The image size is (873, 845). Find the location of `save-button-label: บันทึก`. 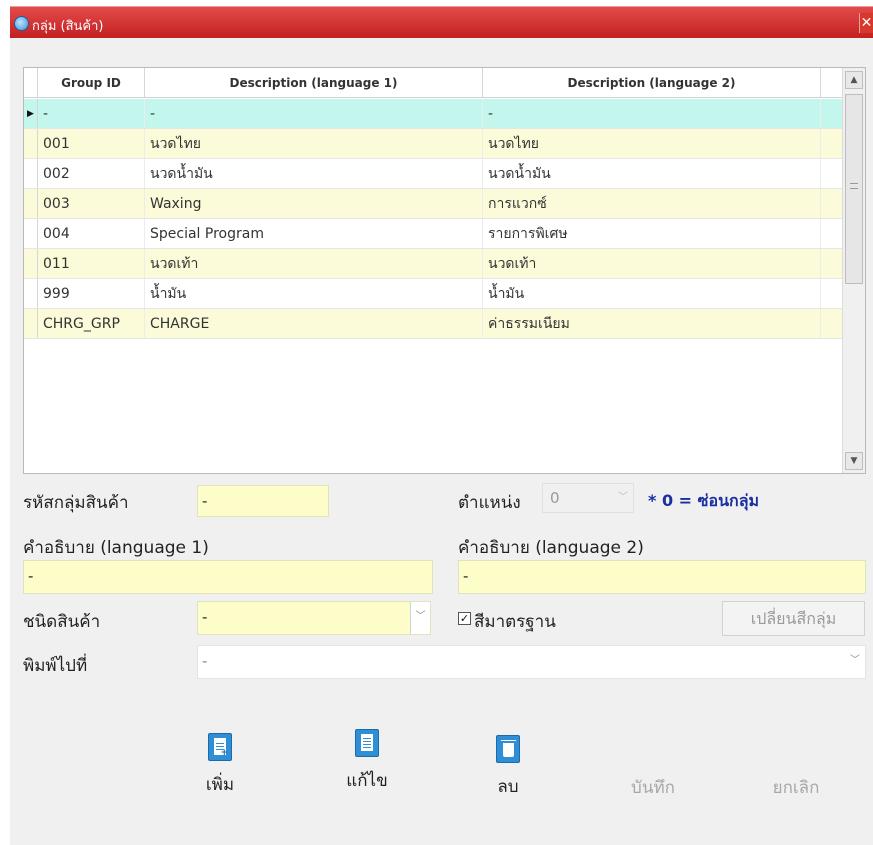

save-button-label: บันทึก is located at coordinates (653, 788).